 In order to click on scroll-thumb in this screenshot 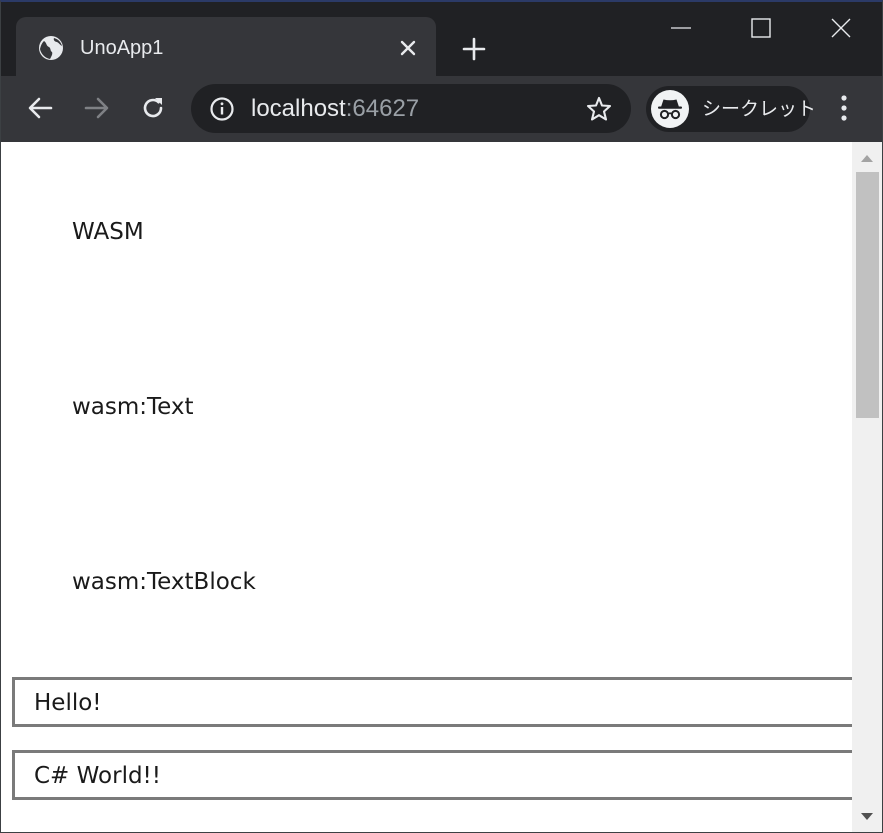, I will do `click(867, 295)`.